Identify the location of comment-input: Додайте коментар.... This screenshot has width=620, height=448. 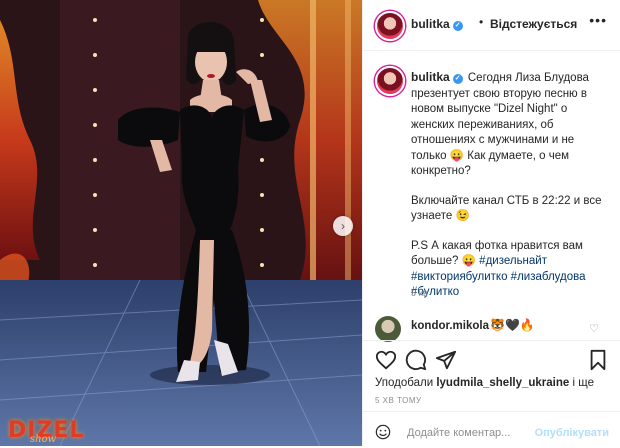
(458, 433).